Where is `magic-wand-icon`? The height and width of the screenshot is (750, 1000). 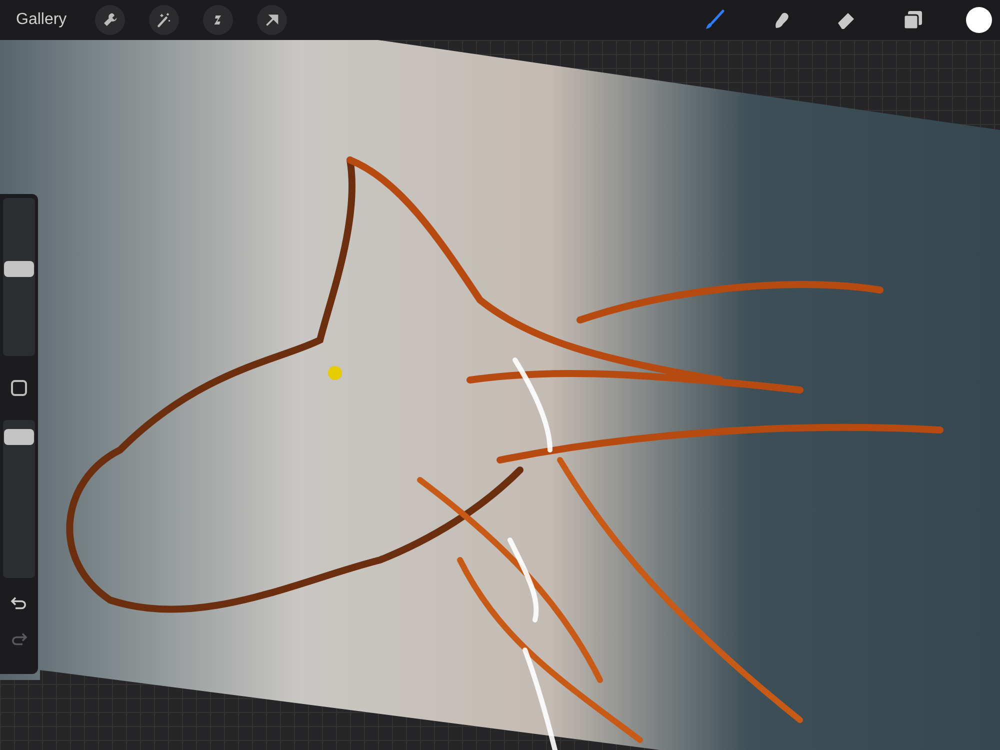 magic-wand-icon is located at coordinates (163, 20).